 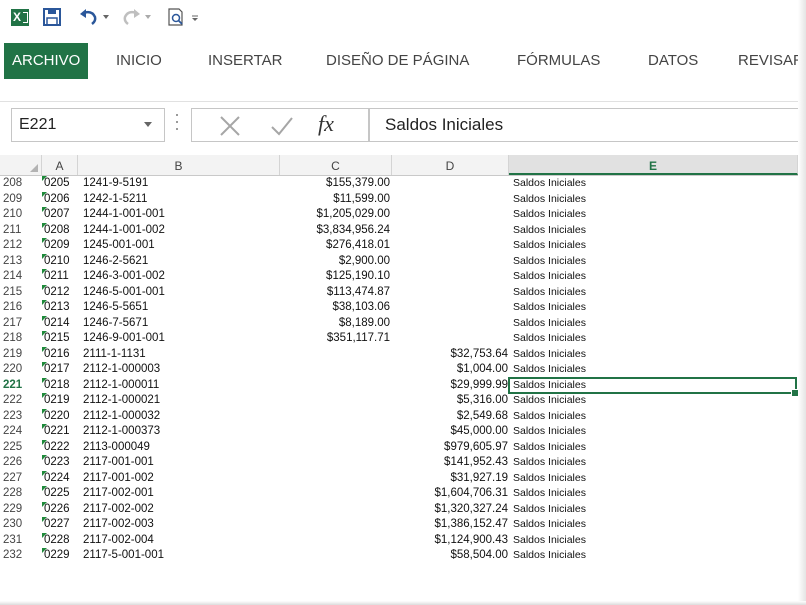 I want to click on cell-b: 2112-1-000021, so click(x=183, y=401).